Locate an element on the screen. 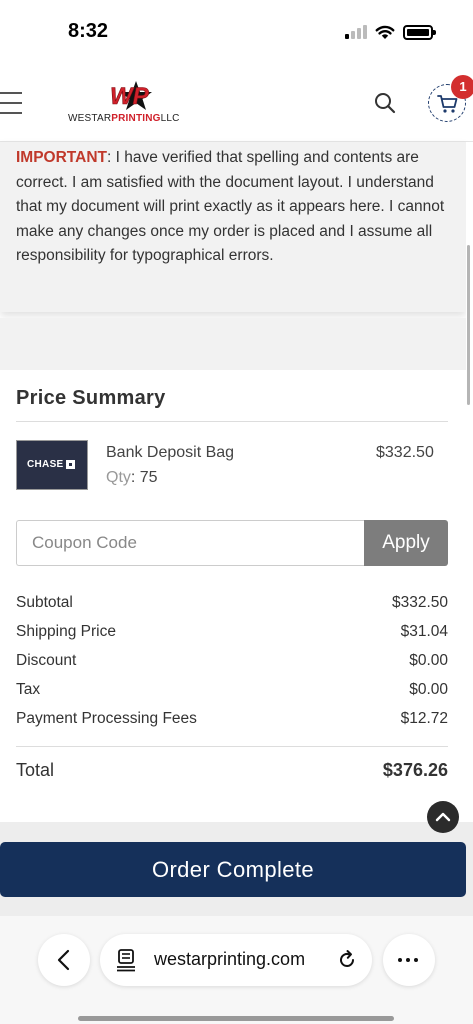 The image size is (473, 1024). more-options-button is located at coordinates (409, 960).